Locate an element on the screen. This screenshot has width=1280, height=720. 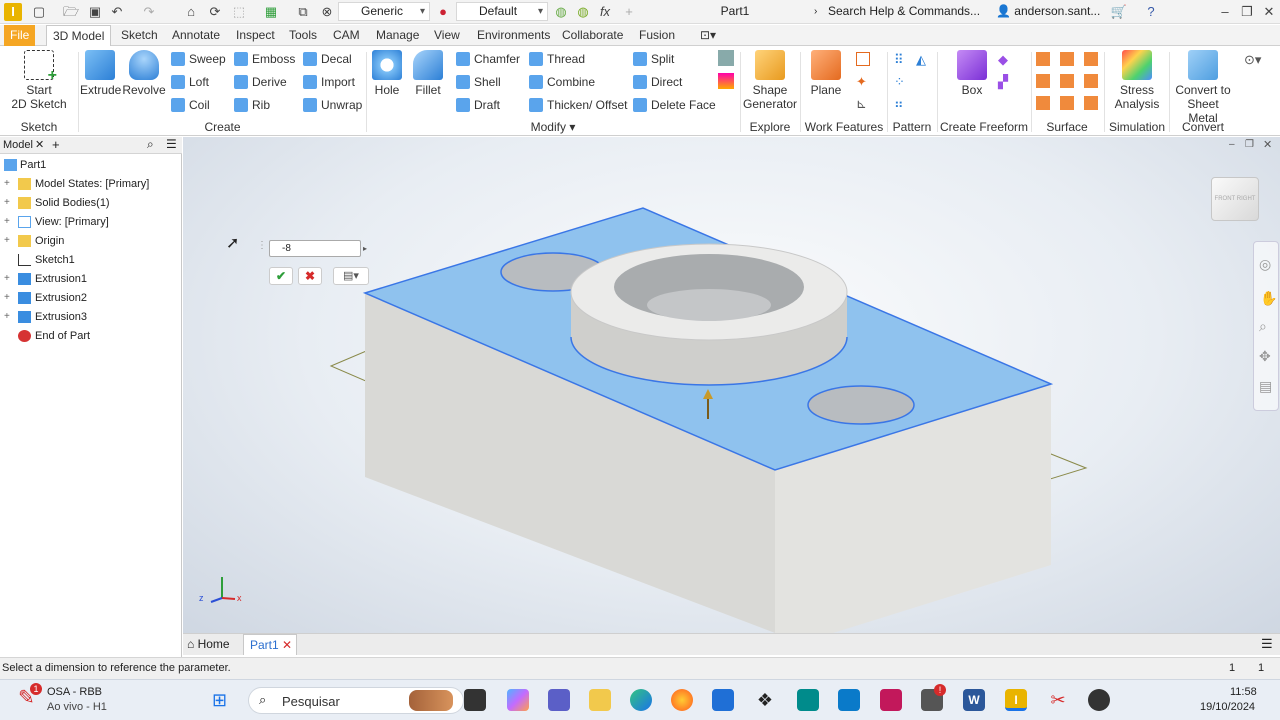
copilot-icon is located at coordinates (518, 700).